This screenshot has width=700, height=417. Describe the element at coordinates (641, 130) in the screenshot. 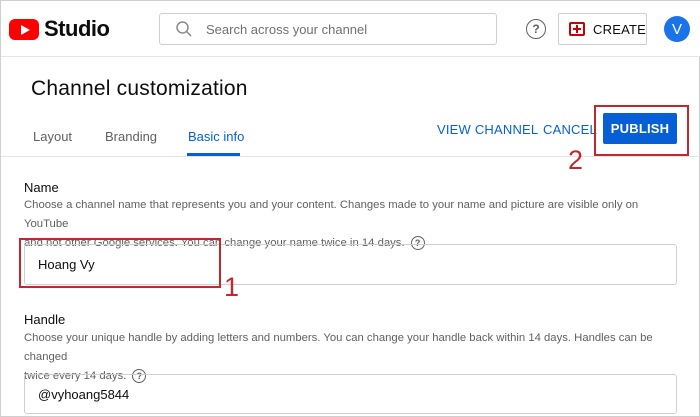

I see `annotation-box-publish` at that location.